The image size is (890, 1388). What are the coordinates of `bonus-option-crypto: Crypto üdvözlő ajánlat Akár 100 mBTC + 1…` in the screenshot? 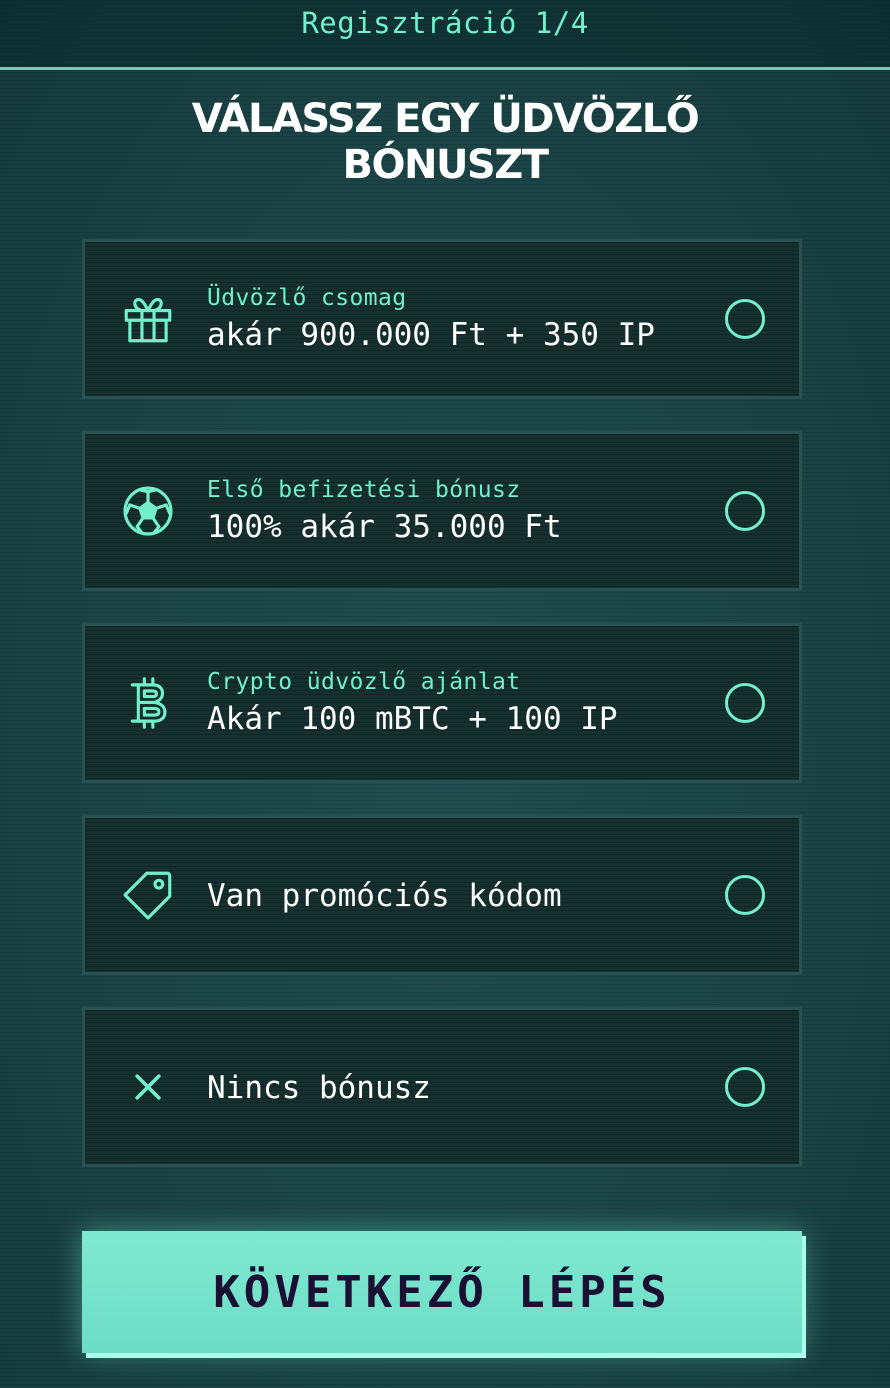 It's located at (442, 703).